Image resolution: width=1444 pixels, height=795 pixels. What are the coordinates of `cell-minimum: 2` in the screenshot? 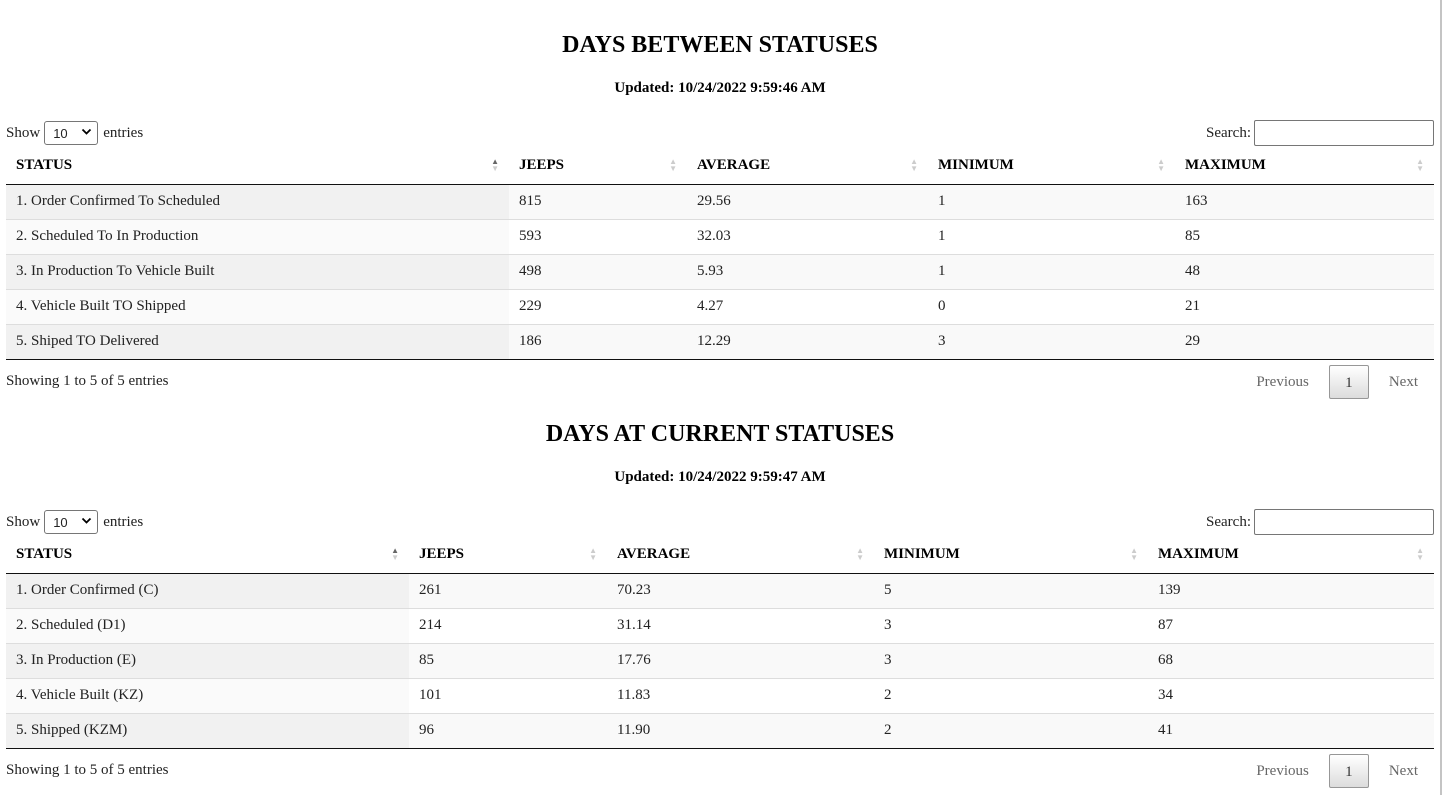 It's located at (1011, 730).